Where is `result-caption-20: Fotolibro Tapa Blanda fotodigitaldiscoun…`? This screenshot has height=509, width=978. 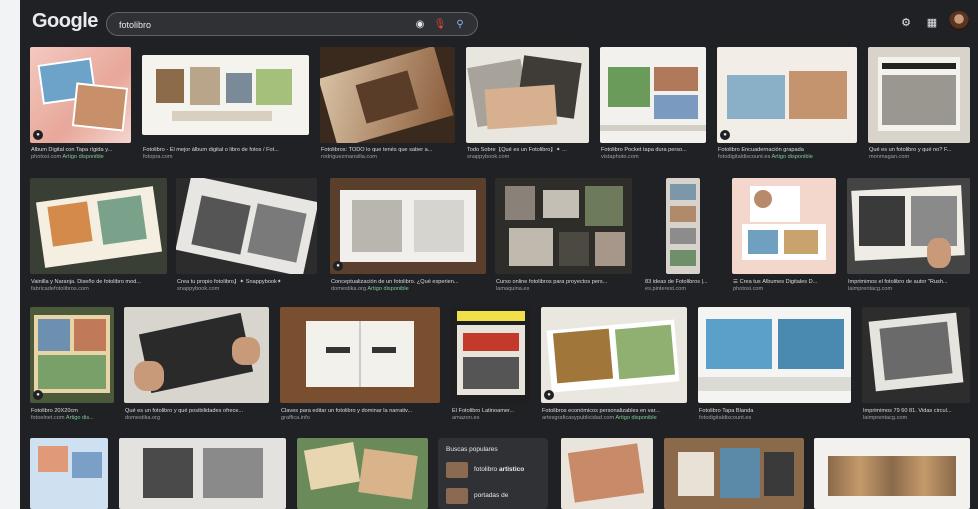 result-caption-20: Fotolibro Tapa Blanda fotodigitaldiscoun… is located at coordinates (774, 415).